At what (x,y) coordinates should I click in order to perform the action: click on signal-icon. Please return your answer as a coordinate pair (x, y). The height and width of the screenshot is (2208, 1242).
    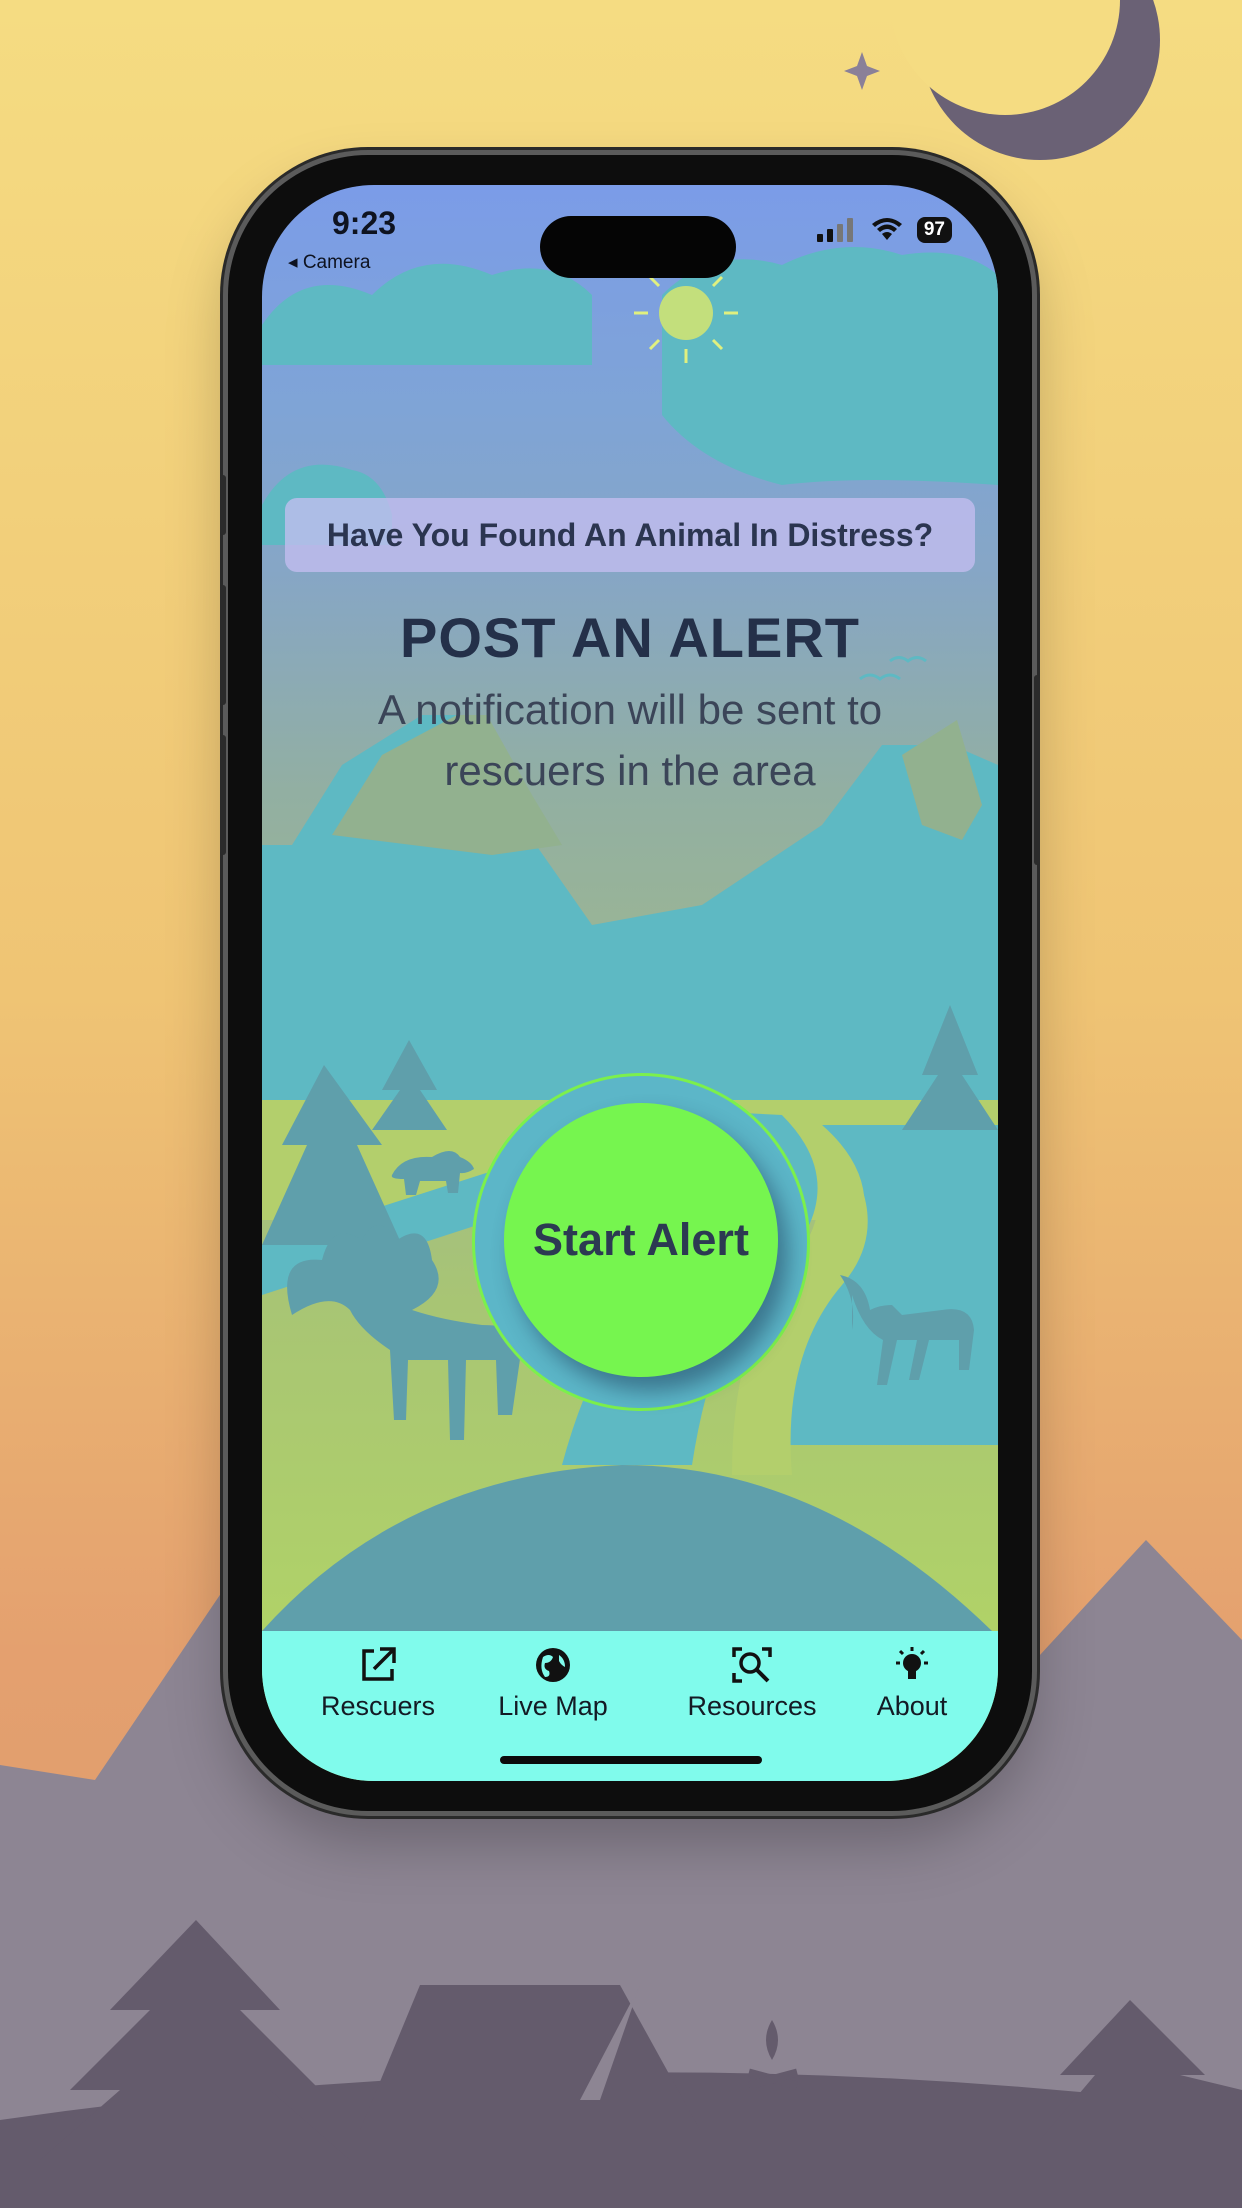
    Looking at the image, I should click on (834, 230).